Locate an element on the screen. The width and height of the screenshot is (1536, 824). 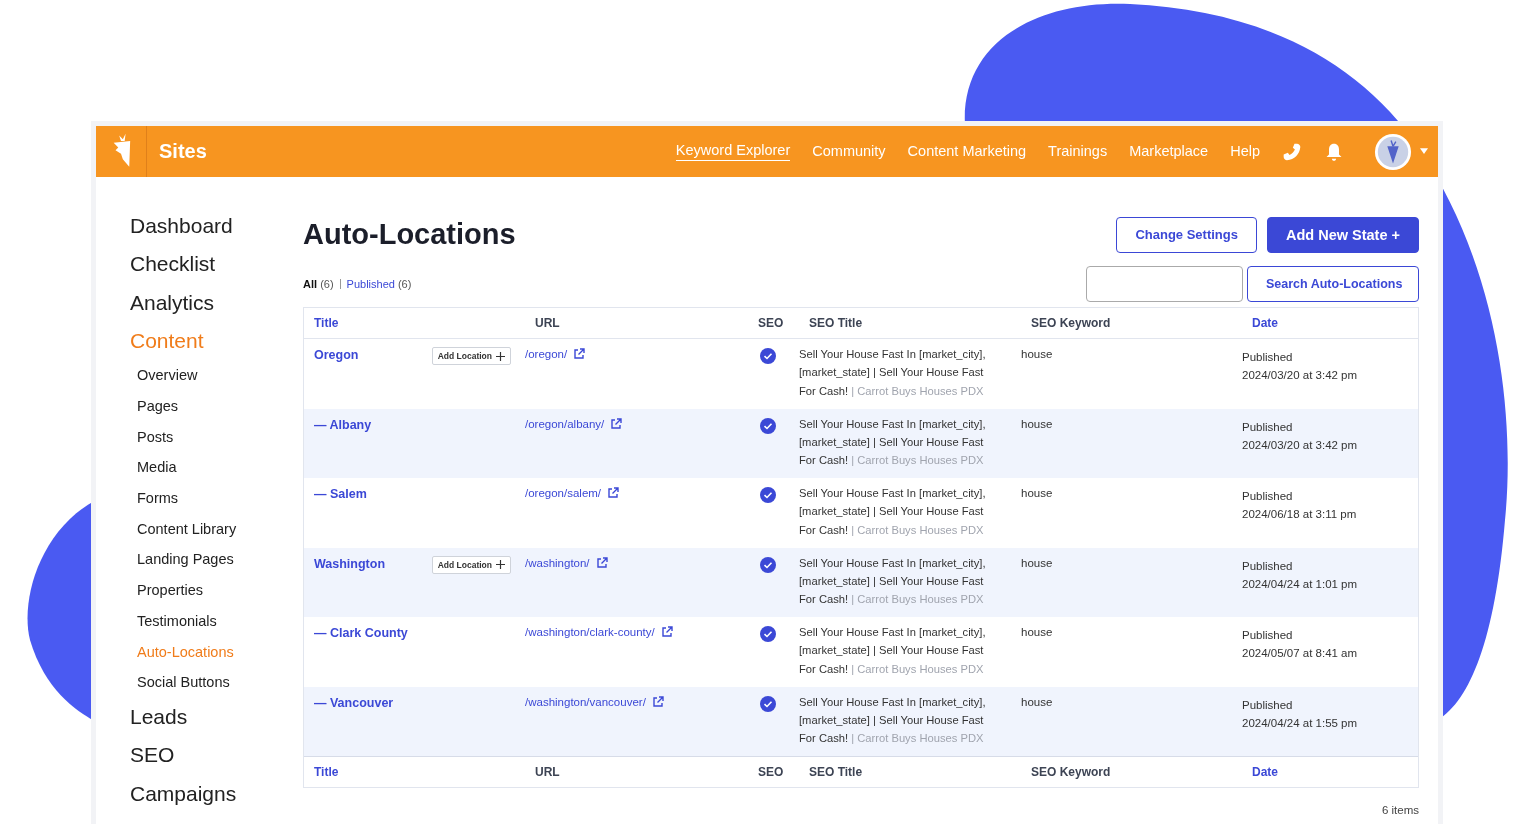
sidebar-item: Campaigns is located at coordinates (216, 793).